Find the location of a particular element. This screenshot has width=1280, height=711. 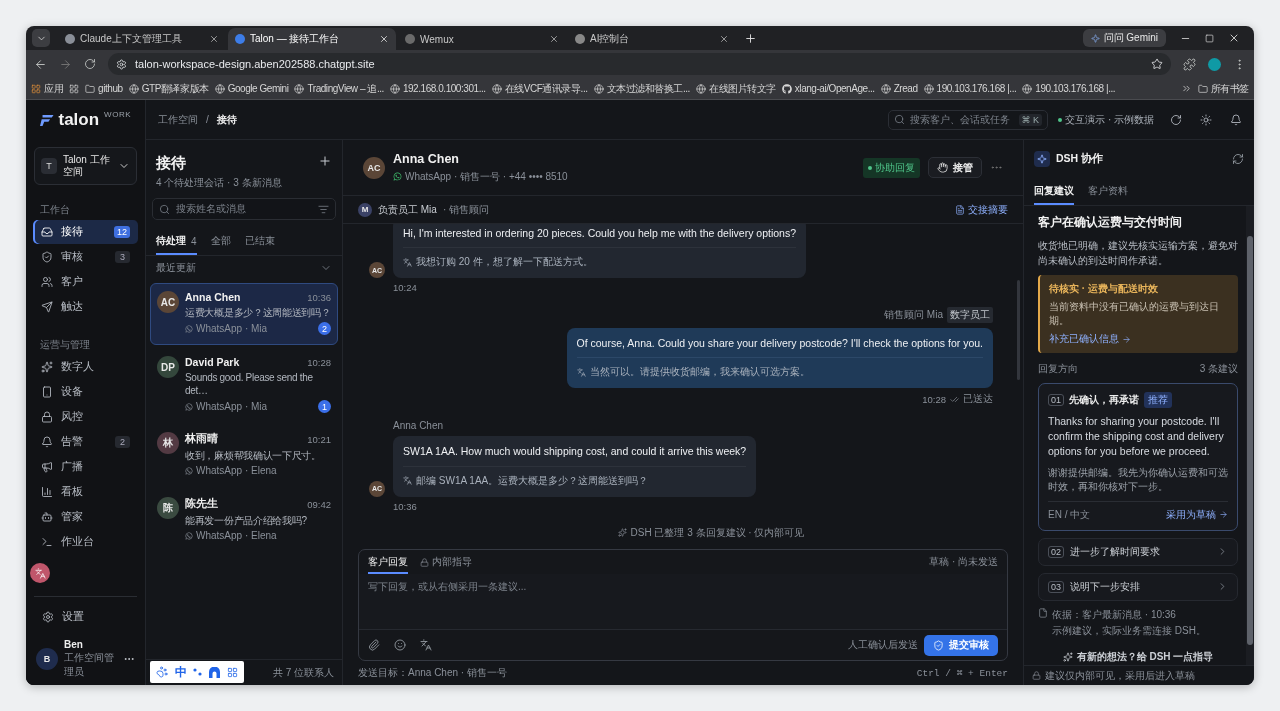

conversation-item: DP David Park 10:28 Sounds good. Please send the det… WhatsApp · Mia 1 is located at coordinates (244, 384).